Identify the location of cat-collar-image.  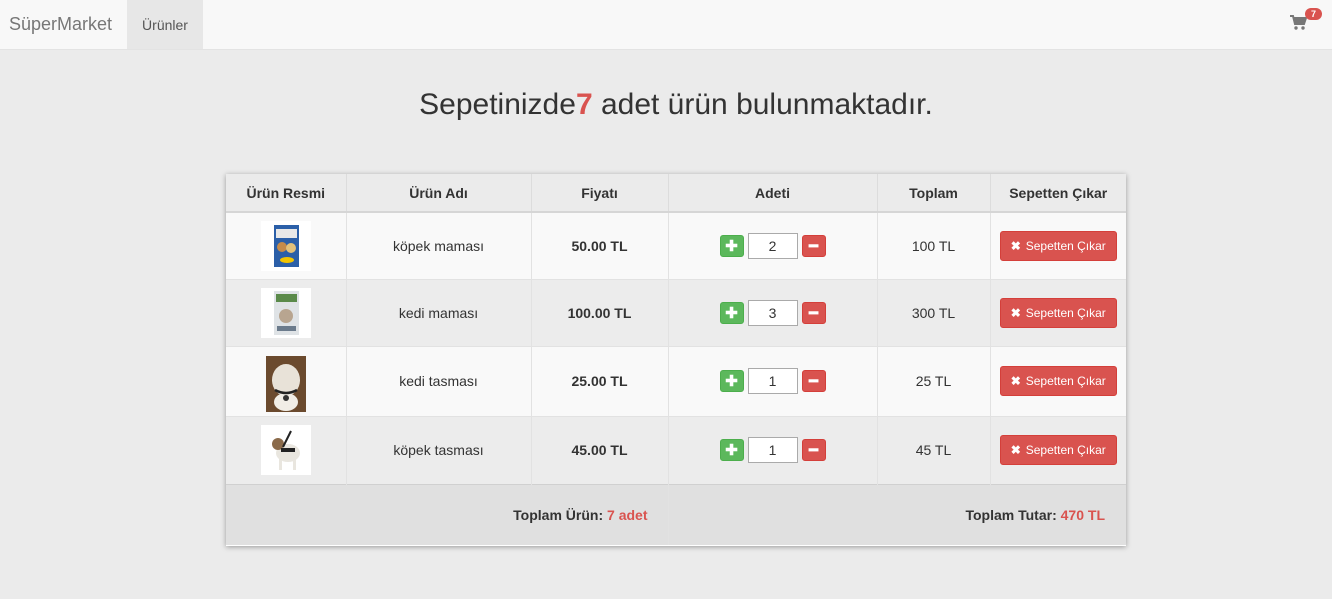
(286, 384).